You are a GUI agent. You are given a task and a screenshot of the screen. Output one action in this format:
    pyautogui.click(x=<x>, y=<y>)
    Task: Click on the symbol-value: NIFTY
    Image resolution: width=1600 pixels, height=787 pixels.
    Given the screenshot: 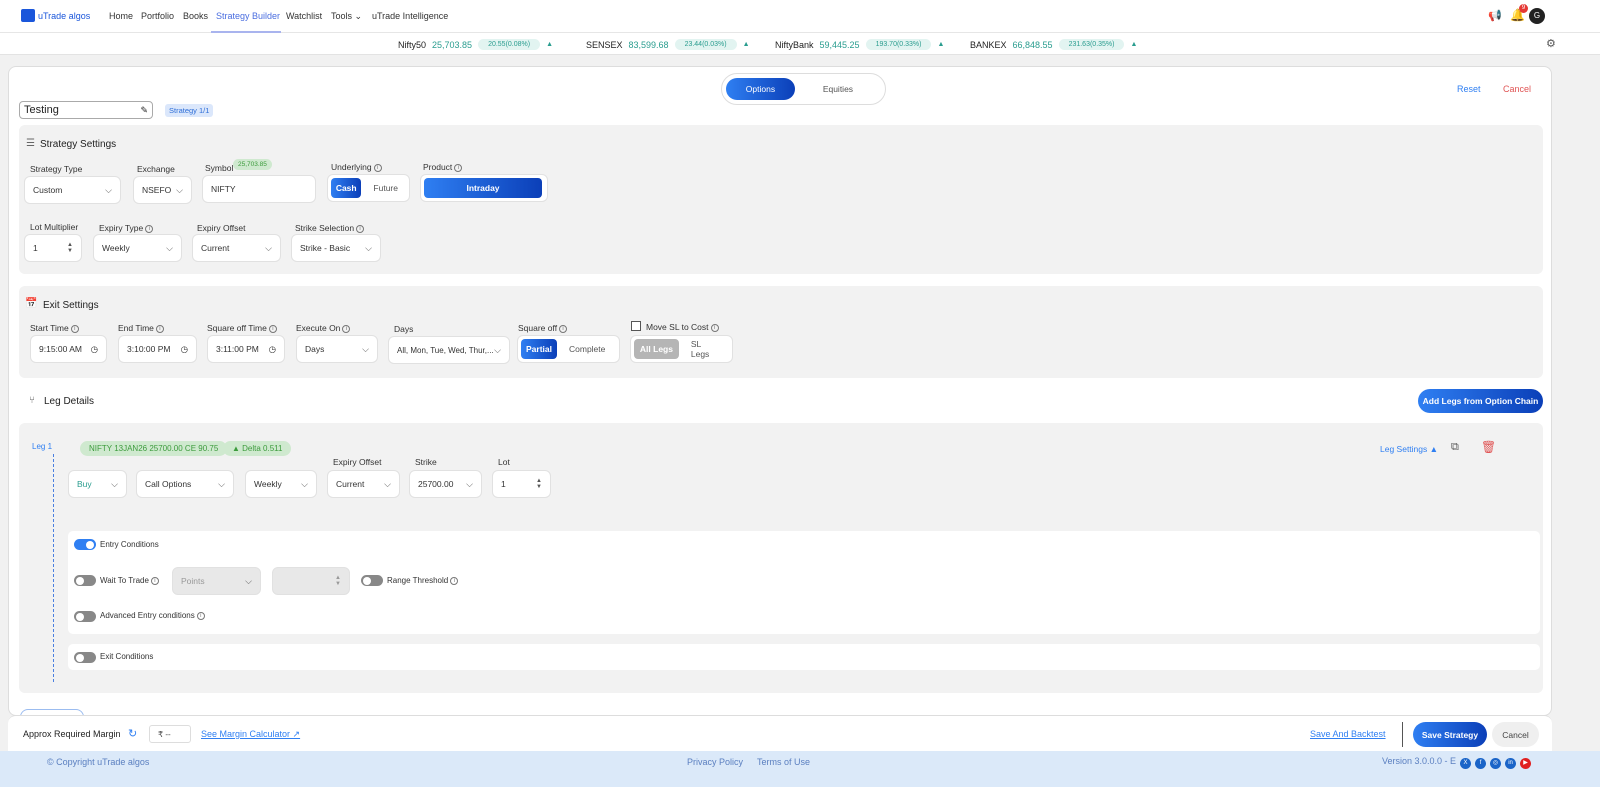 What is the action you would take?
    pyautogui.click(x=223, y=189)
    